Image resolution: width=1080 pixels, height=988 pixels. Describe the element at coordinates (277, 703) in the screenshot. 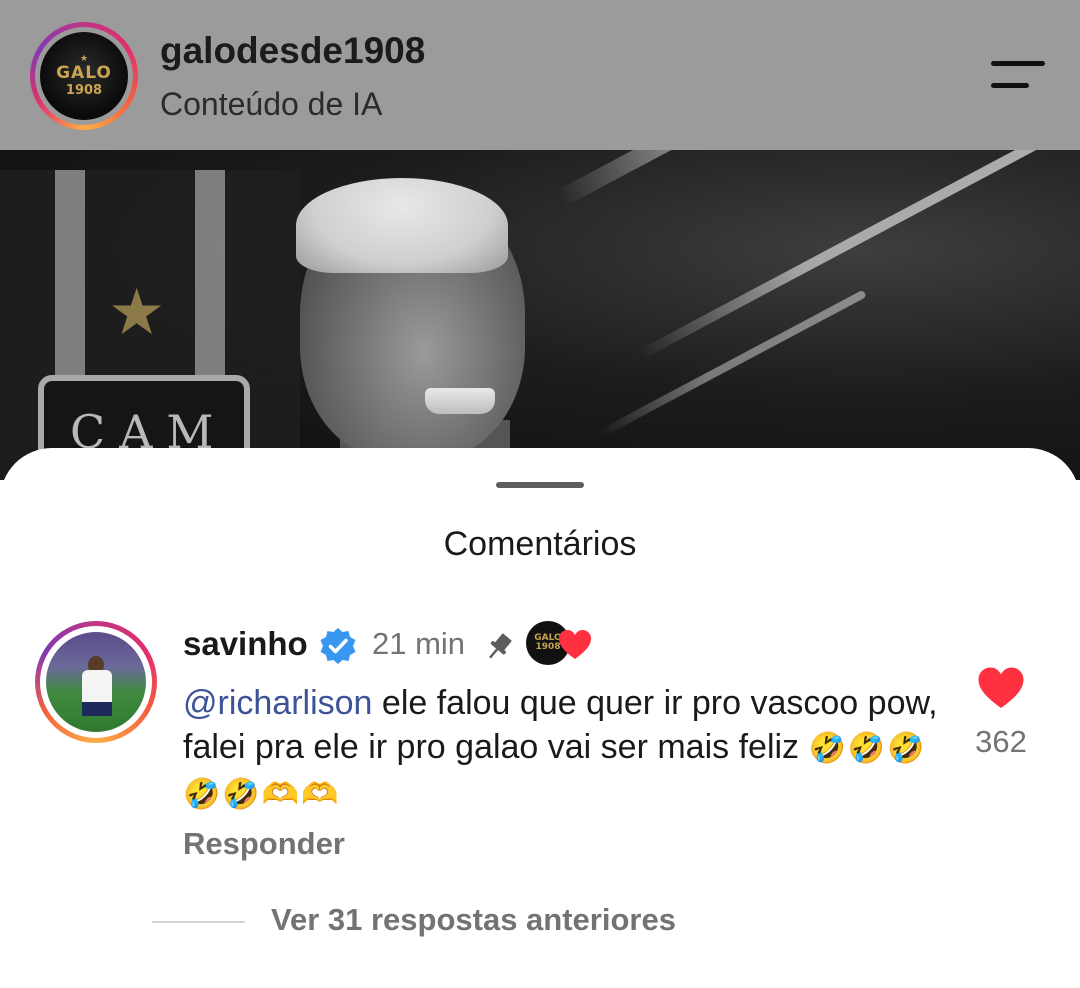

I see `mention-link: @richarlison` at that location.